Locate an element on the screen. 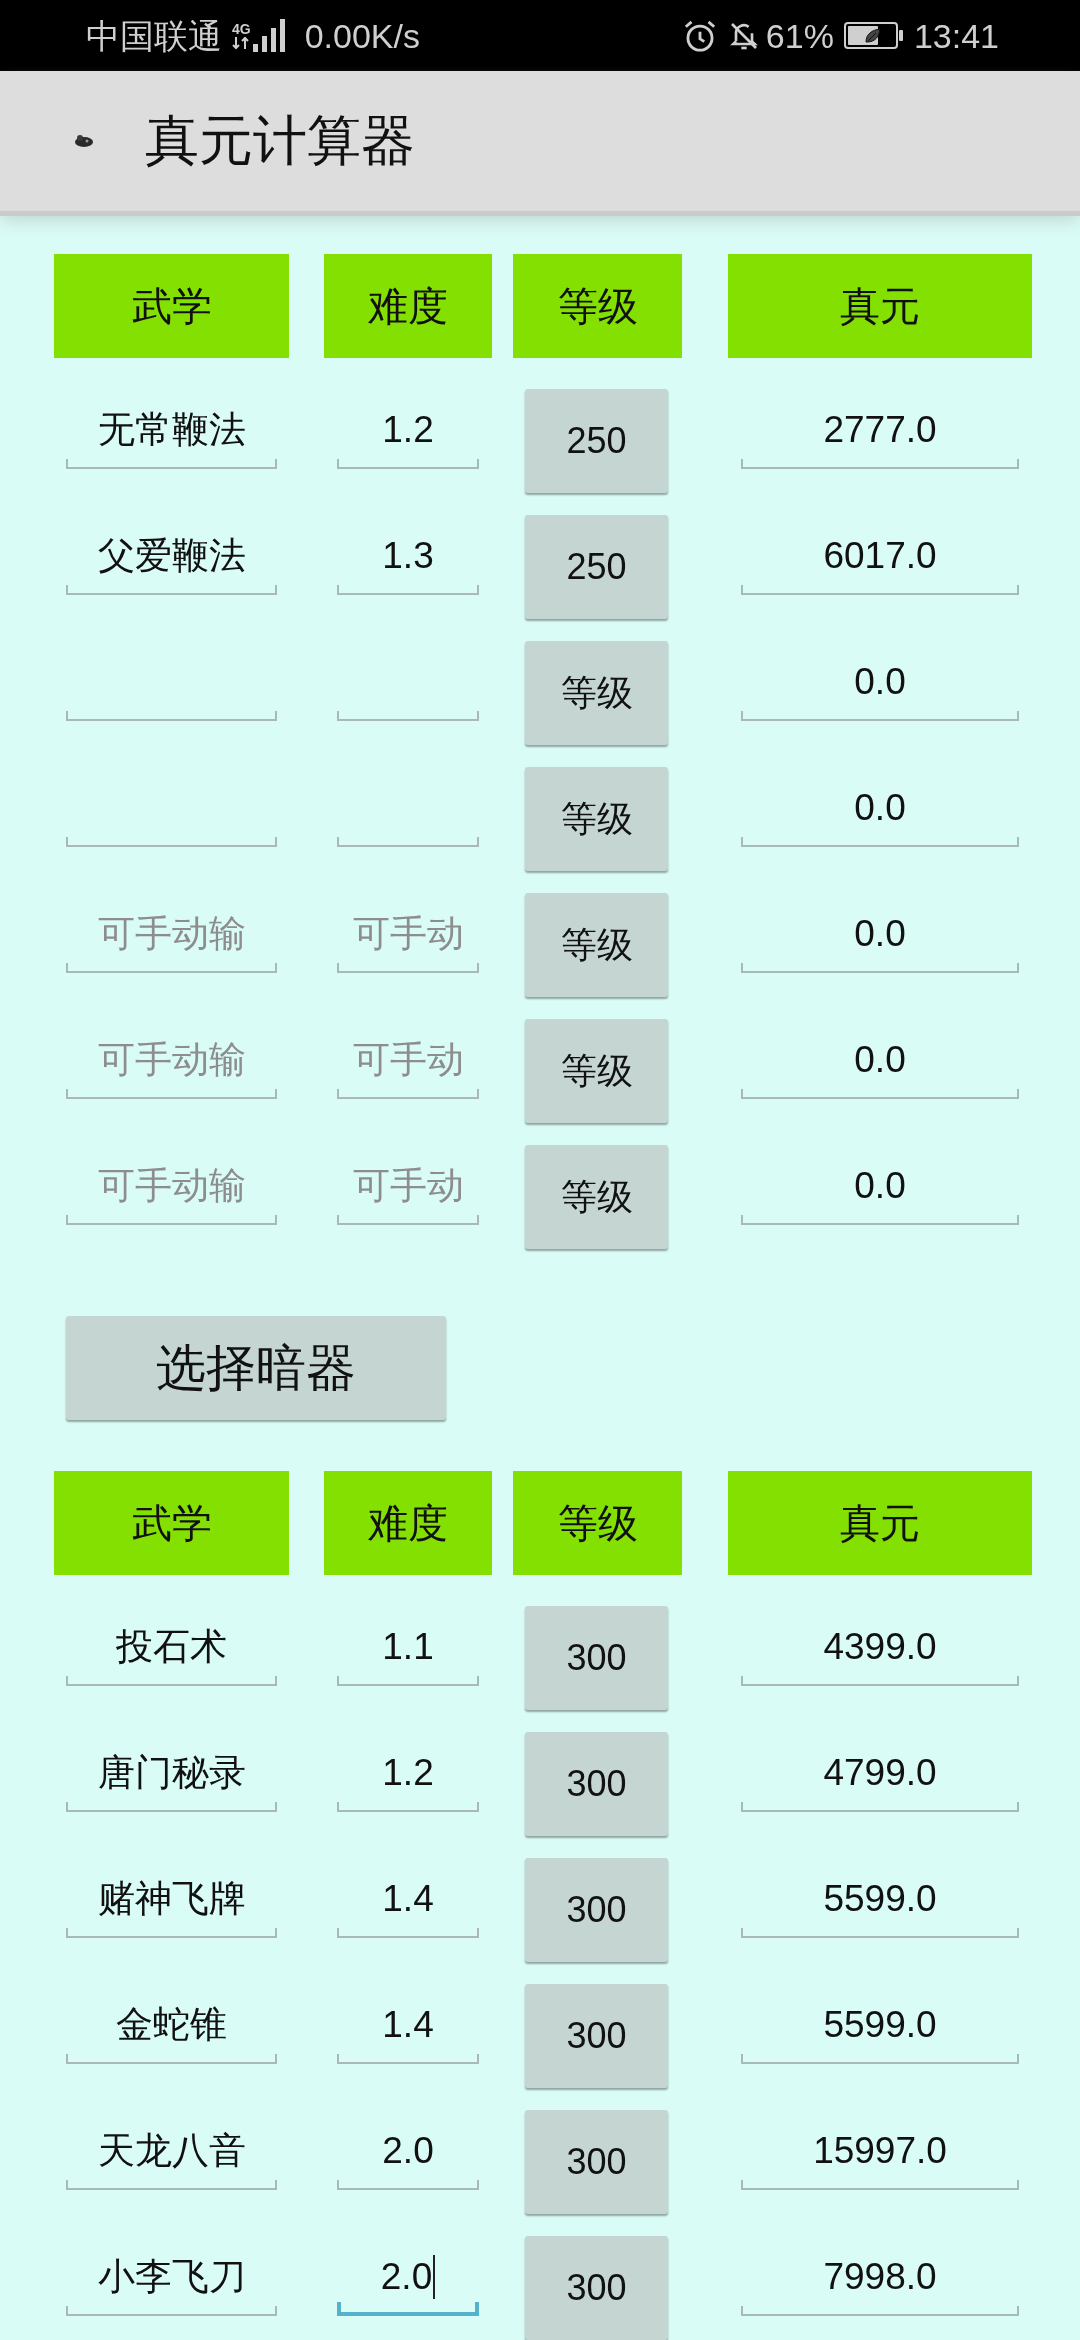 This screenshot has width=1080, height=2340. network-type: 4G is located at coordinates (241, 28).